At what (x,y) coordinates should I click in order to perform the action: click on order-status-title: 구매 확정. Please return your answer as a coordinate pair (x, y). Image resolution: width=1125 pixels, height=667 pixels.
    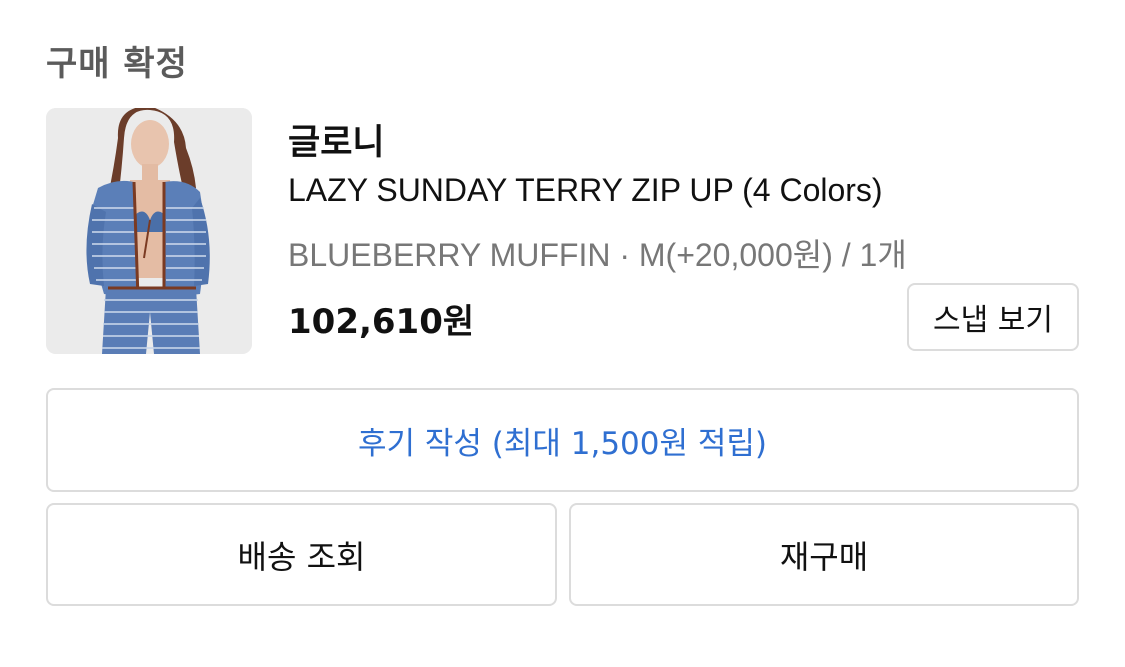
    Looking at the image, I should click on (117, 64).